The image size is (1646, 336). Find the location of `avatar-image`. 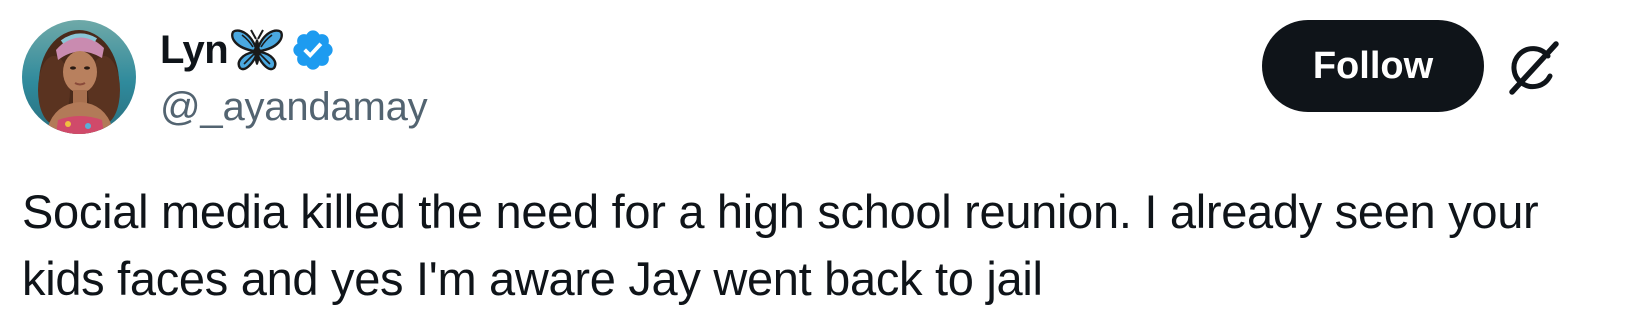

avatar-image is located at coordinates (79, 77).